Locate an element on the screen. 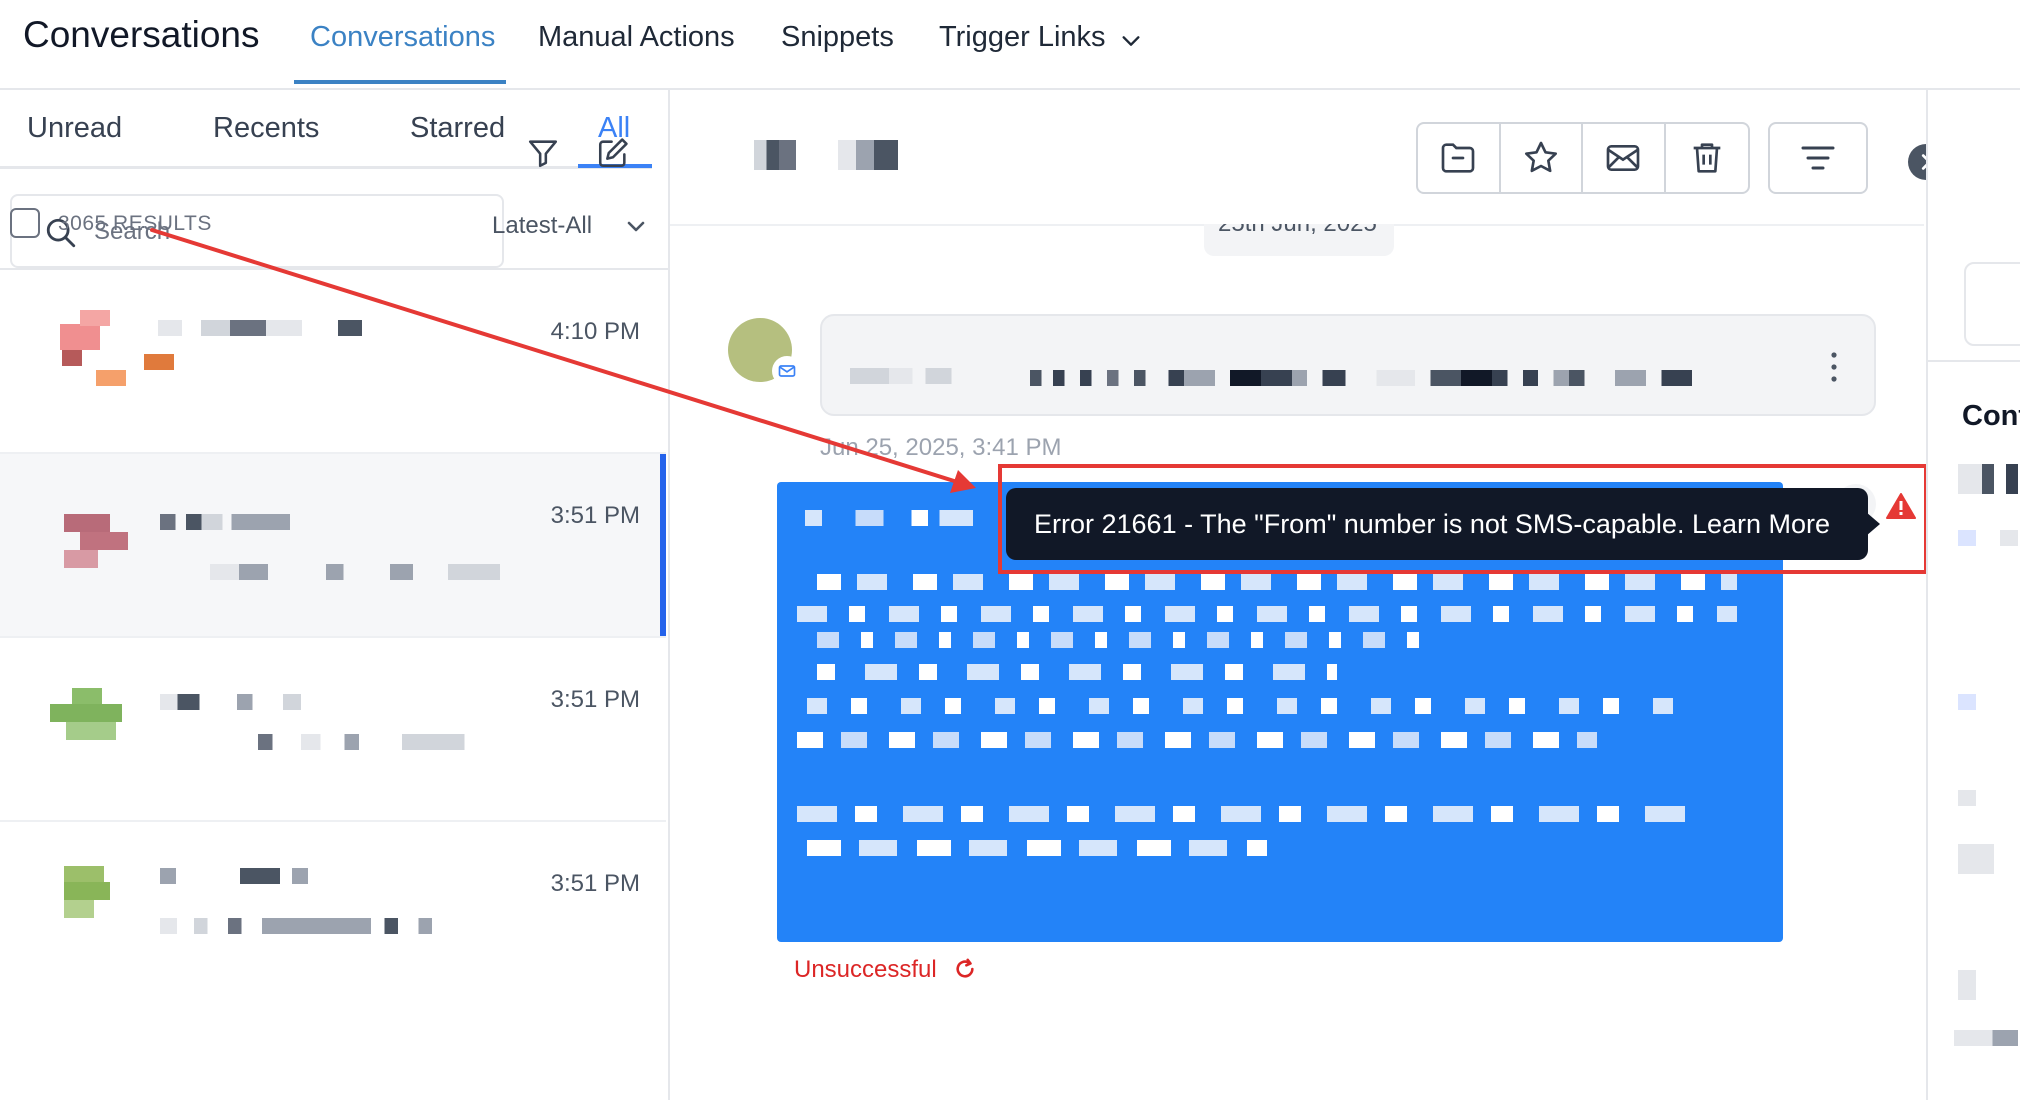  delivery-status: Unsuccessful is located at coordinates (865, 969).